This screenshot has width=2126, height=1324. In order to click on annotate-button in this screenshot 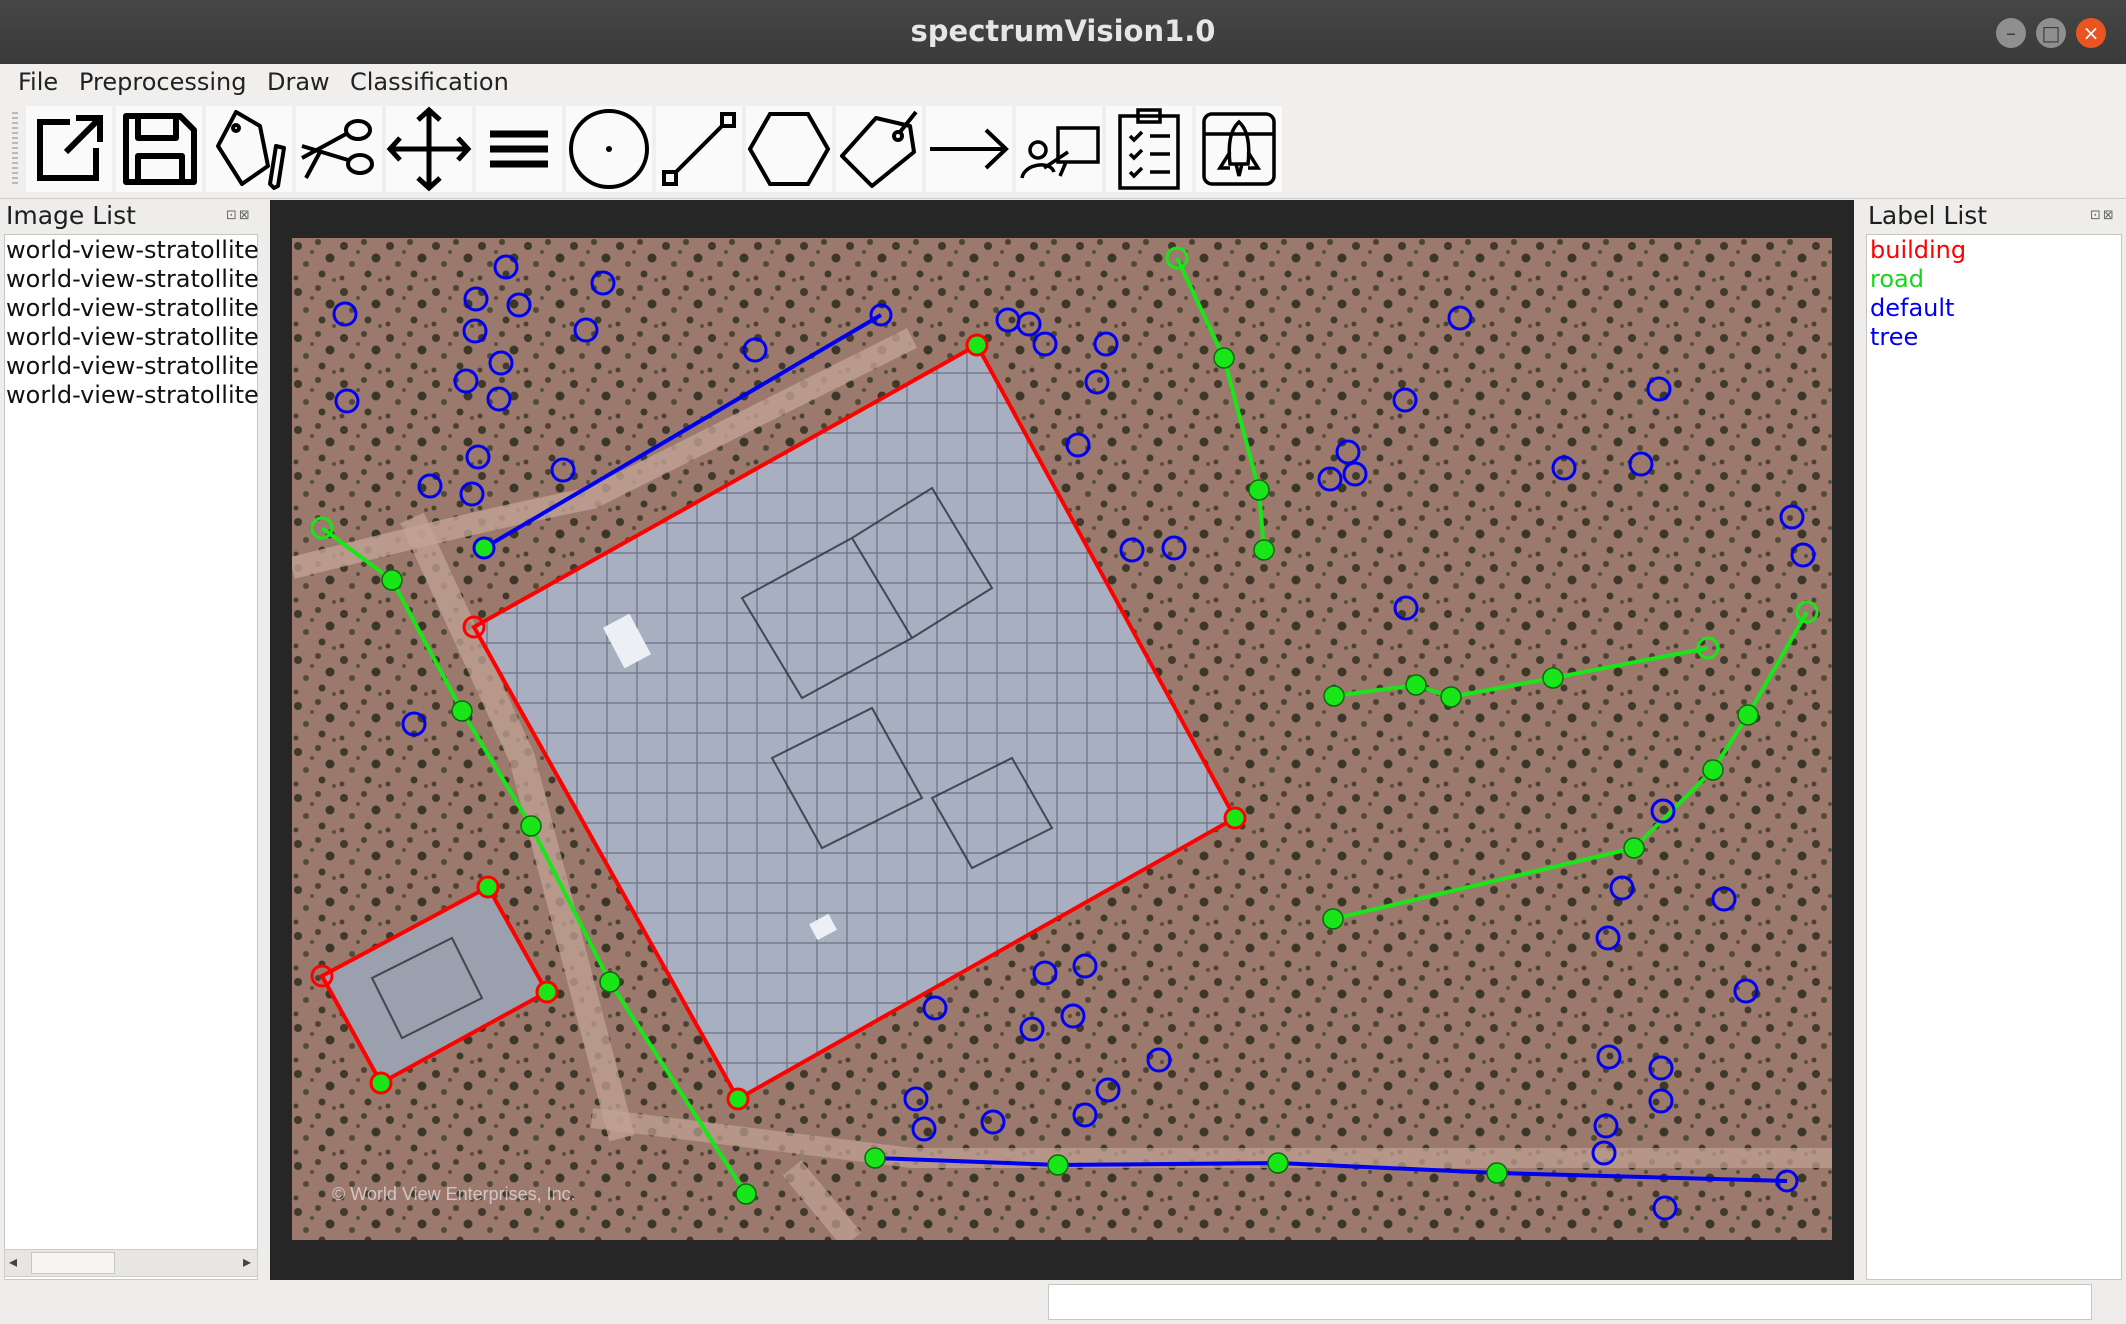, I will do `click(1059, 149)`.